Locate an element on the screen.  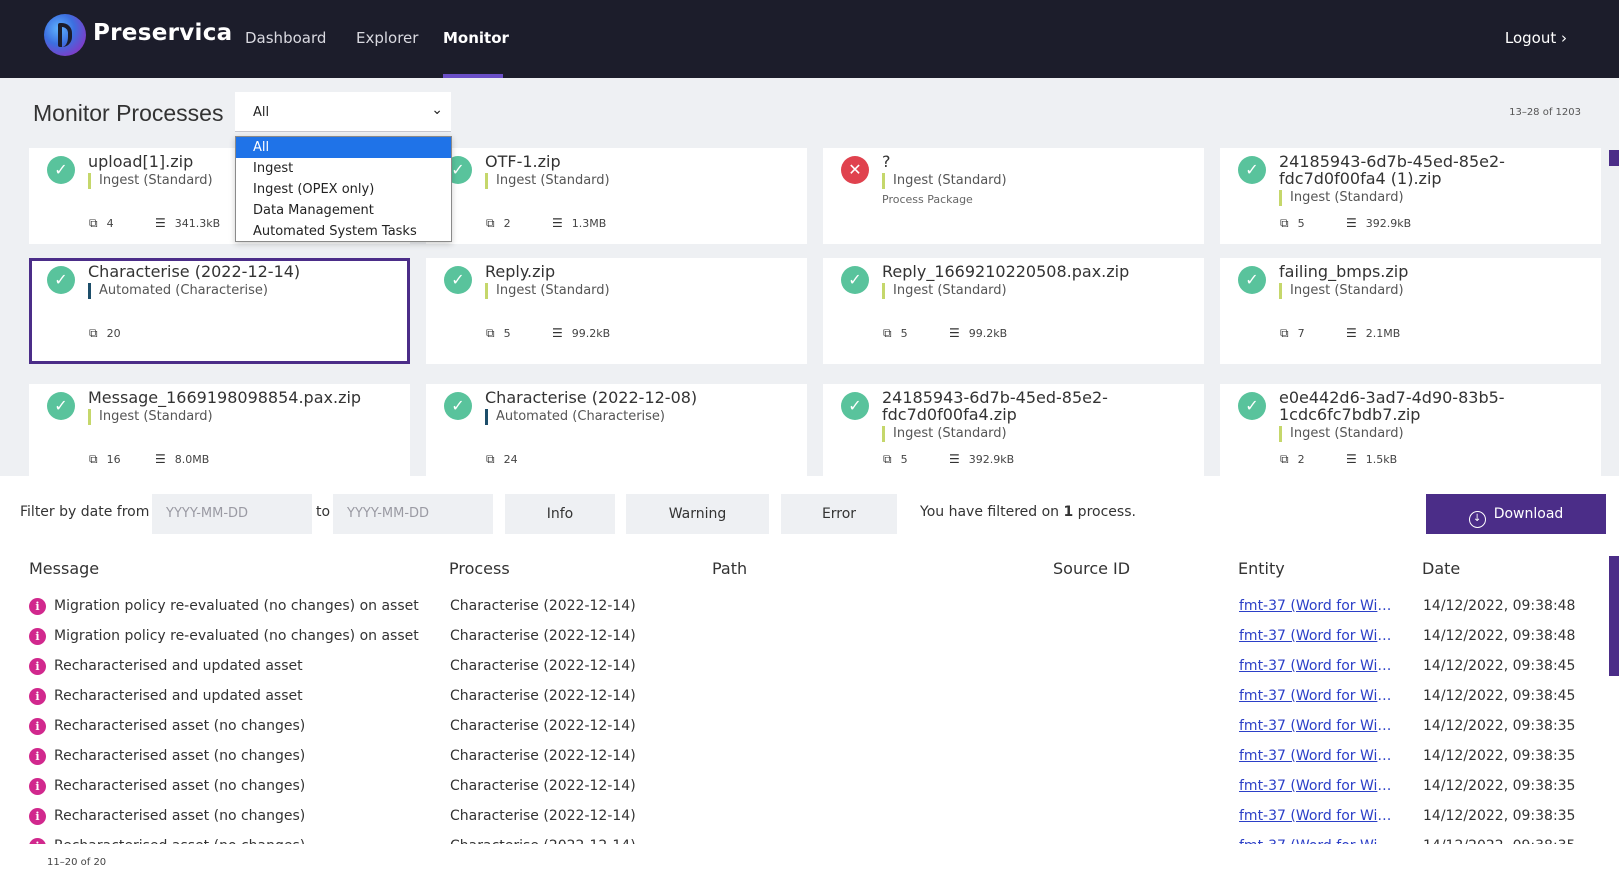
process-name: Message_1669198098854.pax.zip is located at coordinates (225, 397).